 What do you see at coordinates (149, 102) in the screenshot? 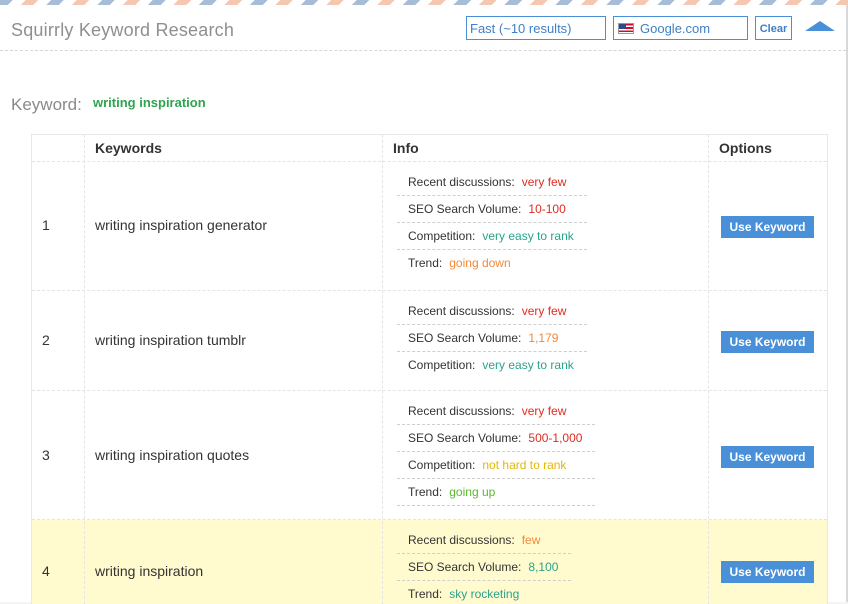
I see `keyword-value: writing inspiration` at bounding box center [149, 102].